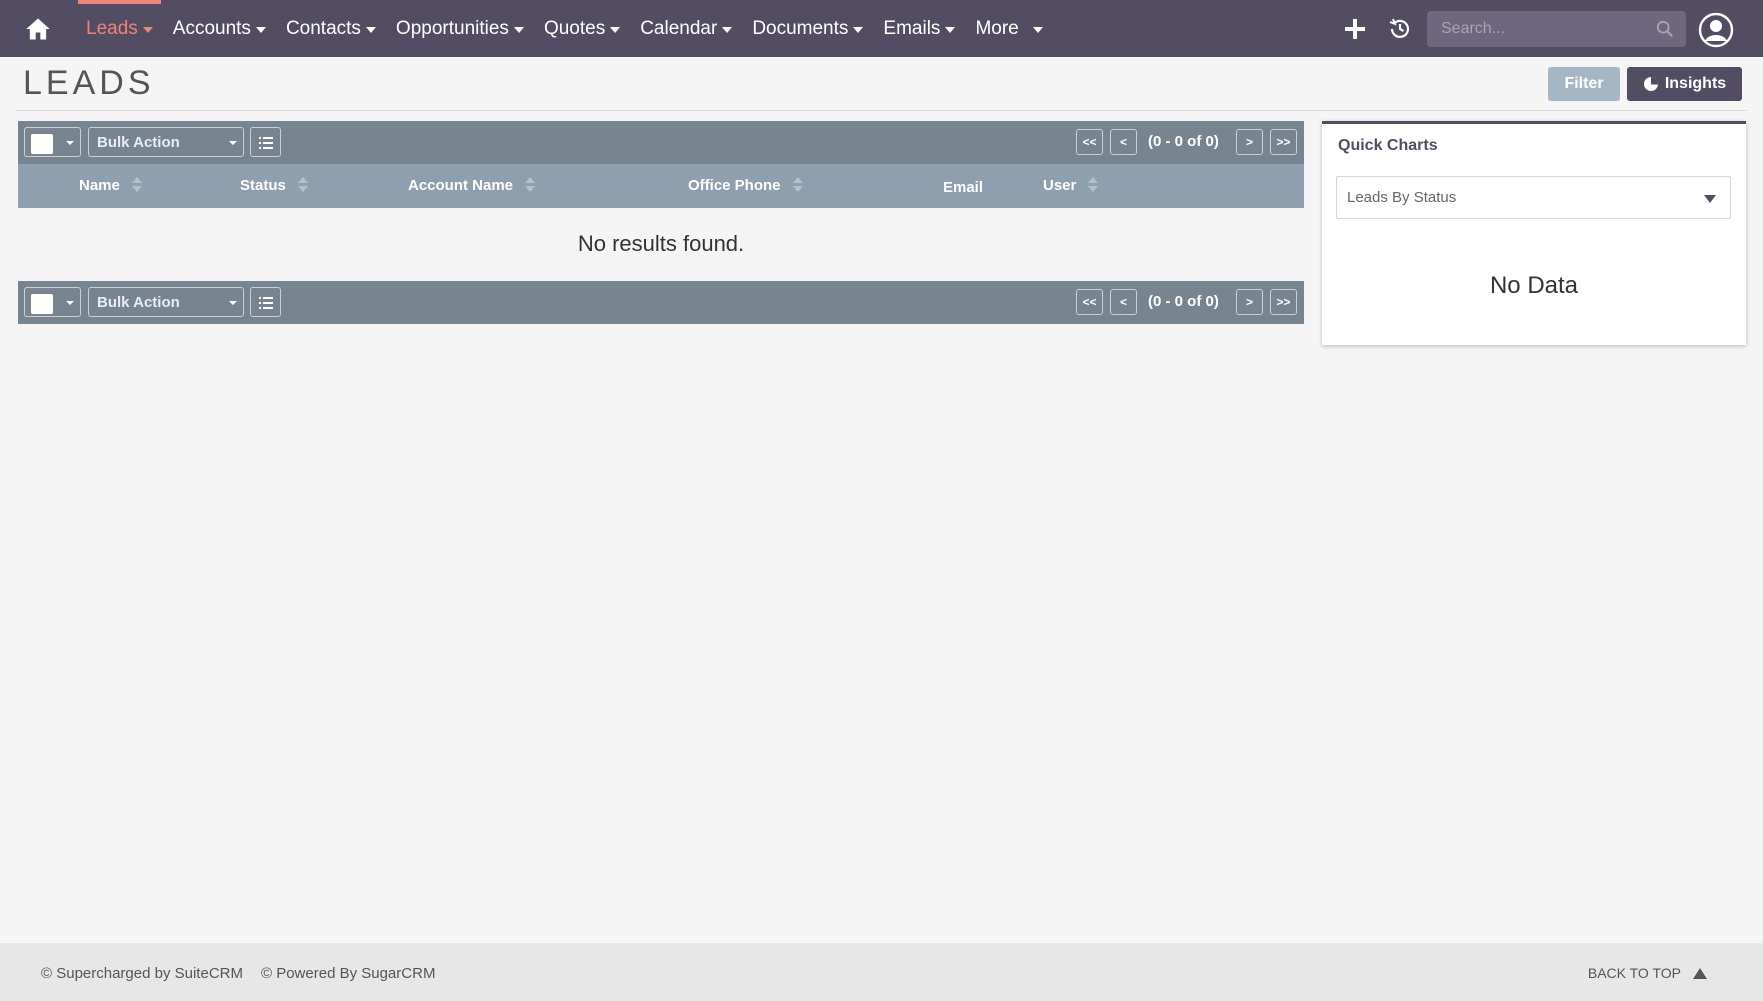 Image resolution: width=1763 pixels, height=1001 pixels. What do you see at coordinates (1700, 973) in the screenshot?
I see `arrow-up-icon` at bounding box center [1700, 973].